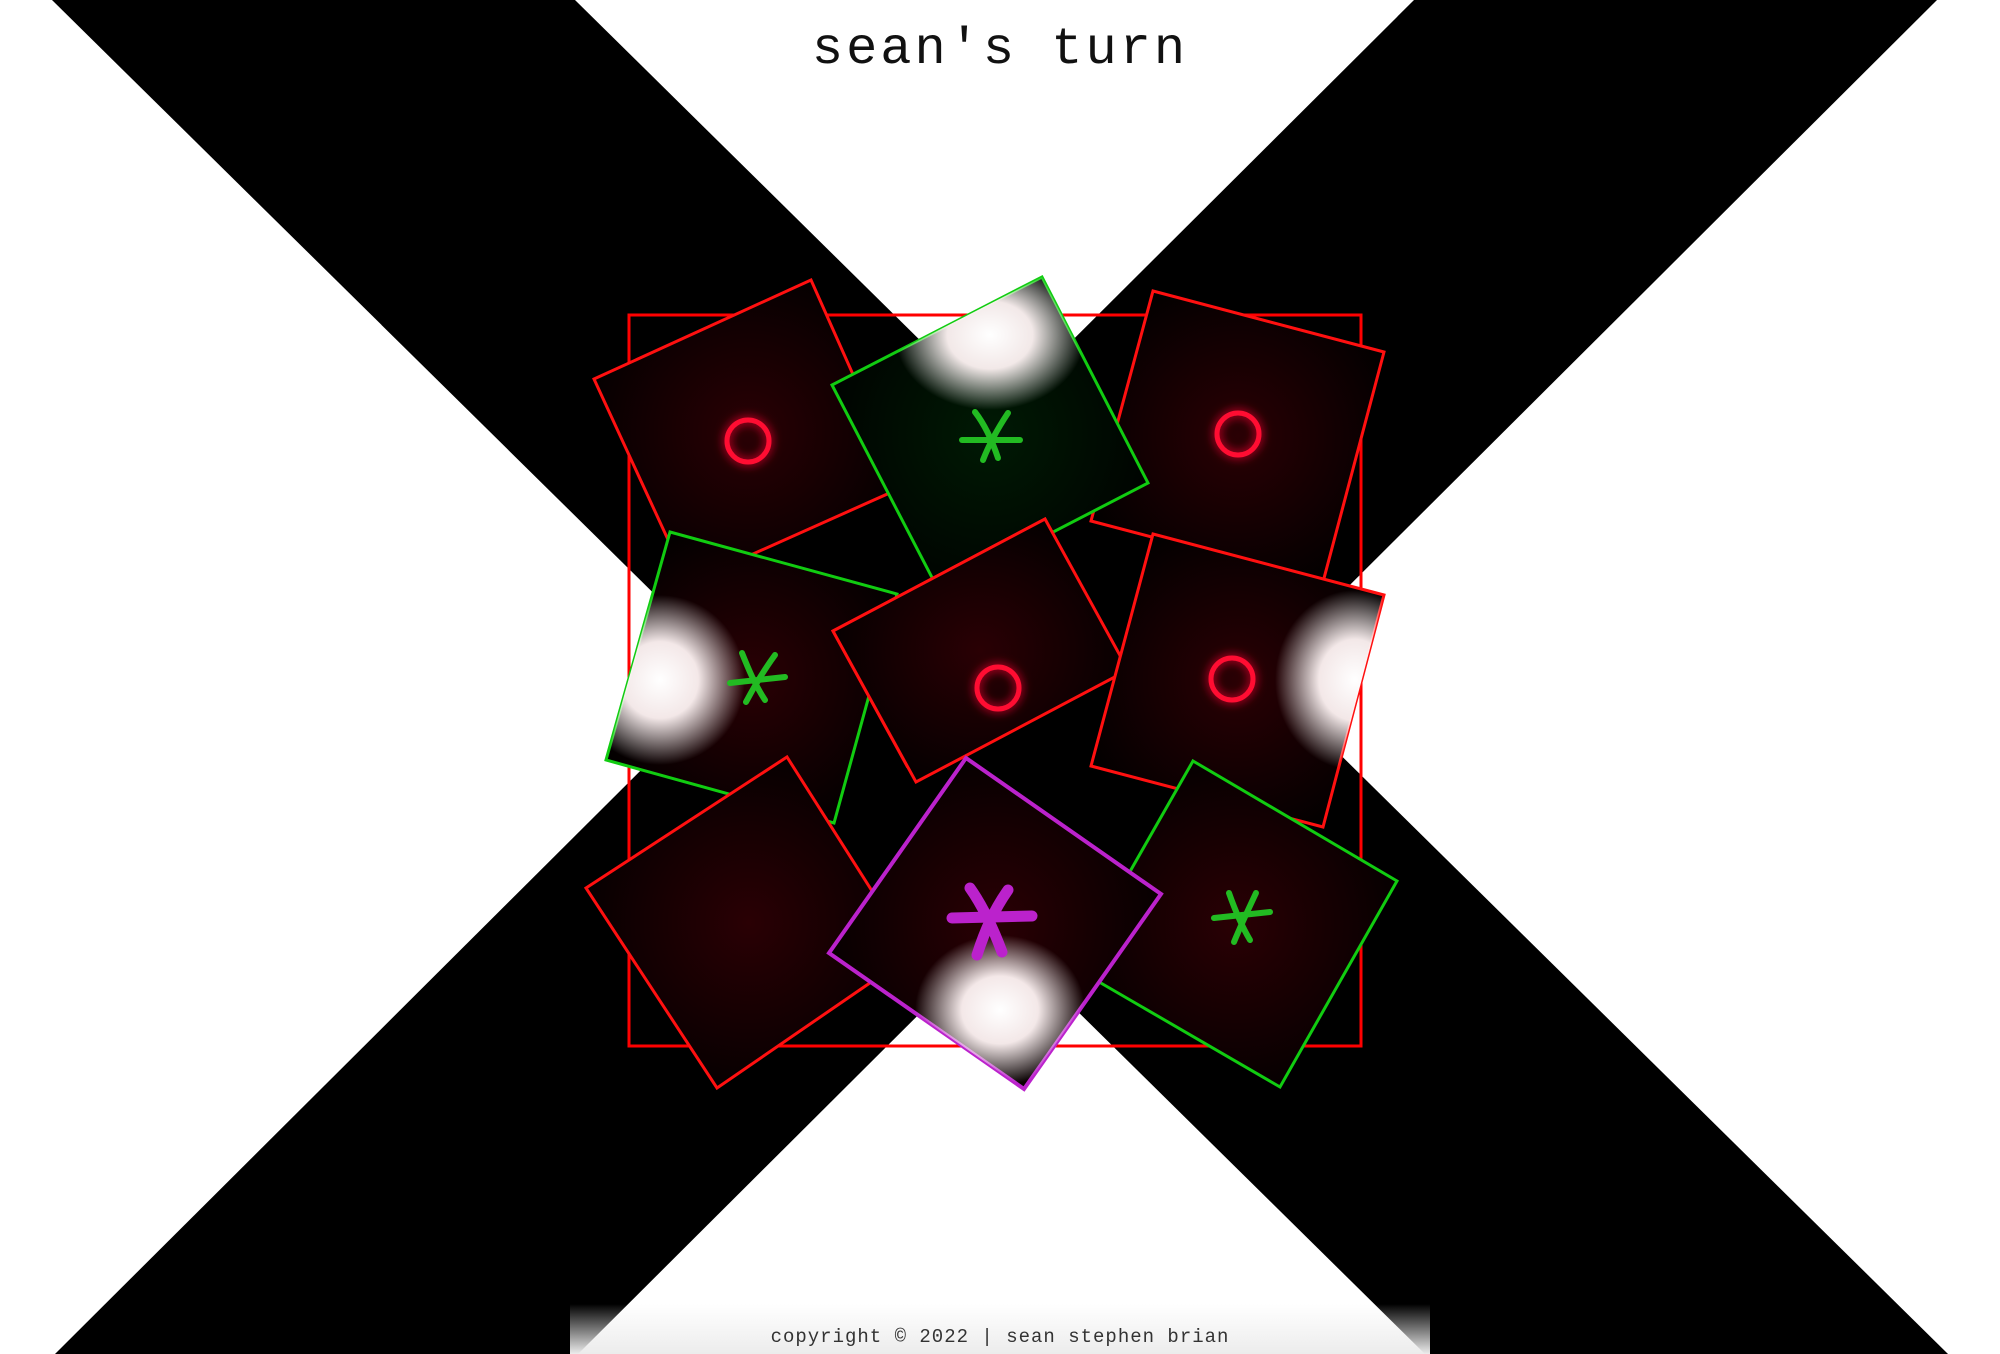 This screenshot has height=1354, width=2000. What do you see at coordinates (1000, 49) in the screenshot?
I see `turn-indicator: sean's turn` at bounding box center [1000, 49].